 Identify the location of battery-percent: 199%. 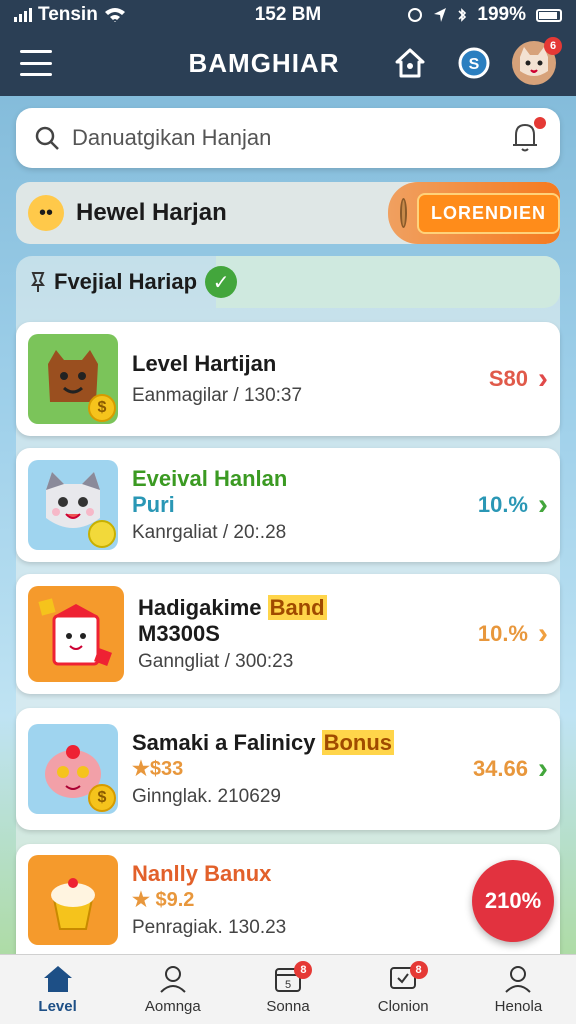
(501, 14).